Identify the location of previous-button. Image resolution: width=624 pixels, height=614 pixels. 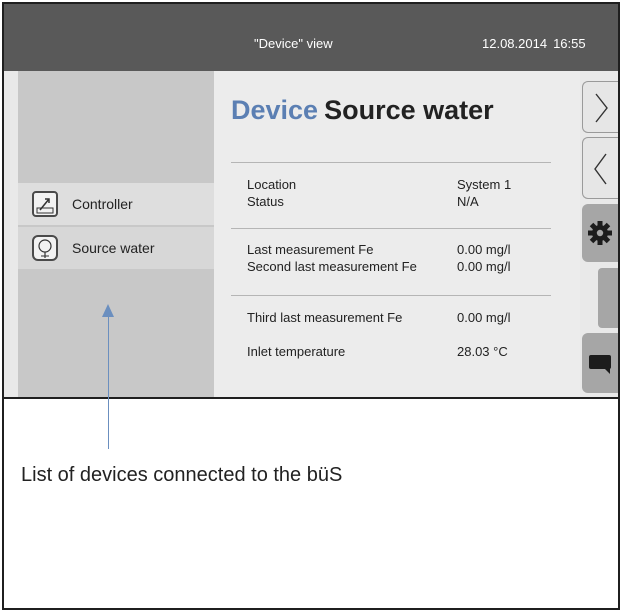
(600, 168).